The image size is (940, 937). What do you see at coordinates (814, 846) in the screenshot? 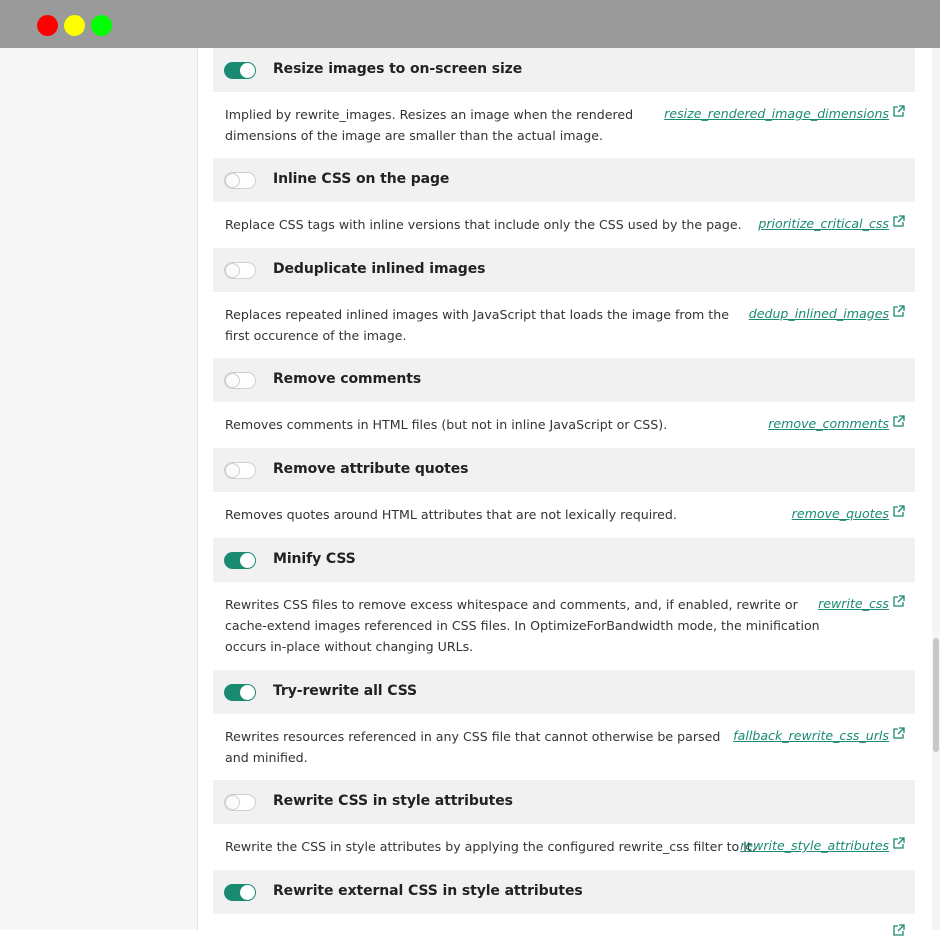
I see `filter-link-text: rewrite_style_attributes` at bounding box center [814, 846].